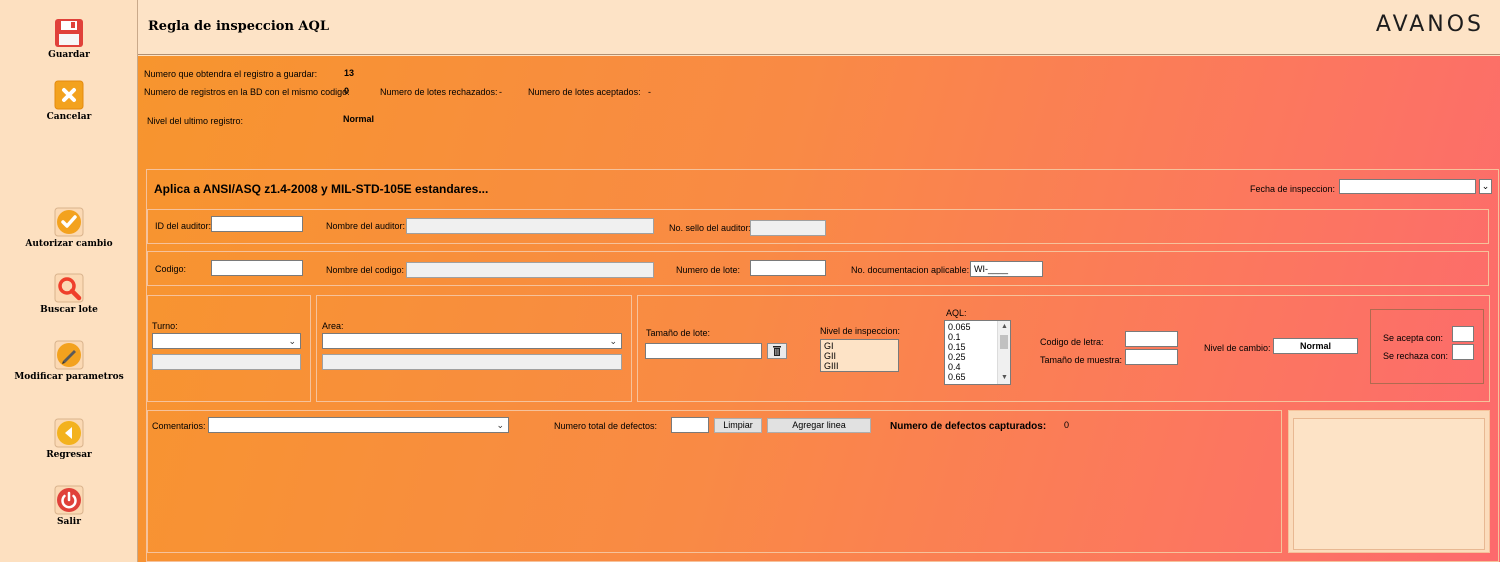 The image size is (1500, 562). I want to click on code-label: Codigo:, so click(171, 269).